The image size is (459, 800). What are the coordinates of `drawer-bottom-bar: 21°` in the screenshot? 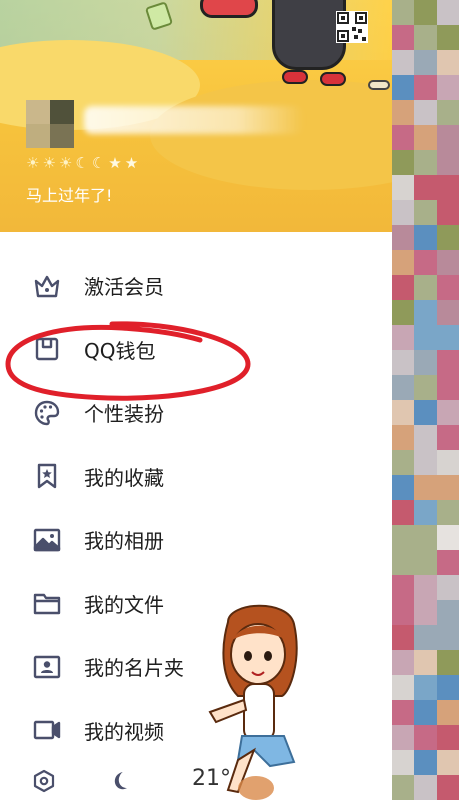 It's located at (196, 781).